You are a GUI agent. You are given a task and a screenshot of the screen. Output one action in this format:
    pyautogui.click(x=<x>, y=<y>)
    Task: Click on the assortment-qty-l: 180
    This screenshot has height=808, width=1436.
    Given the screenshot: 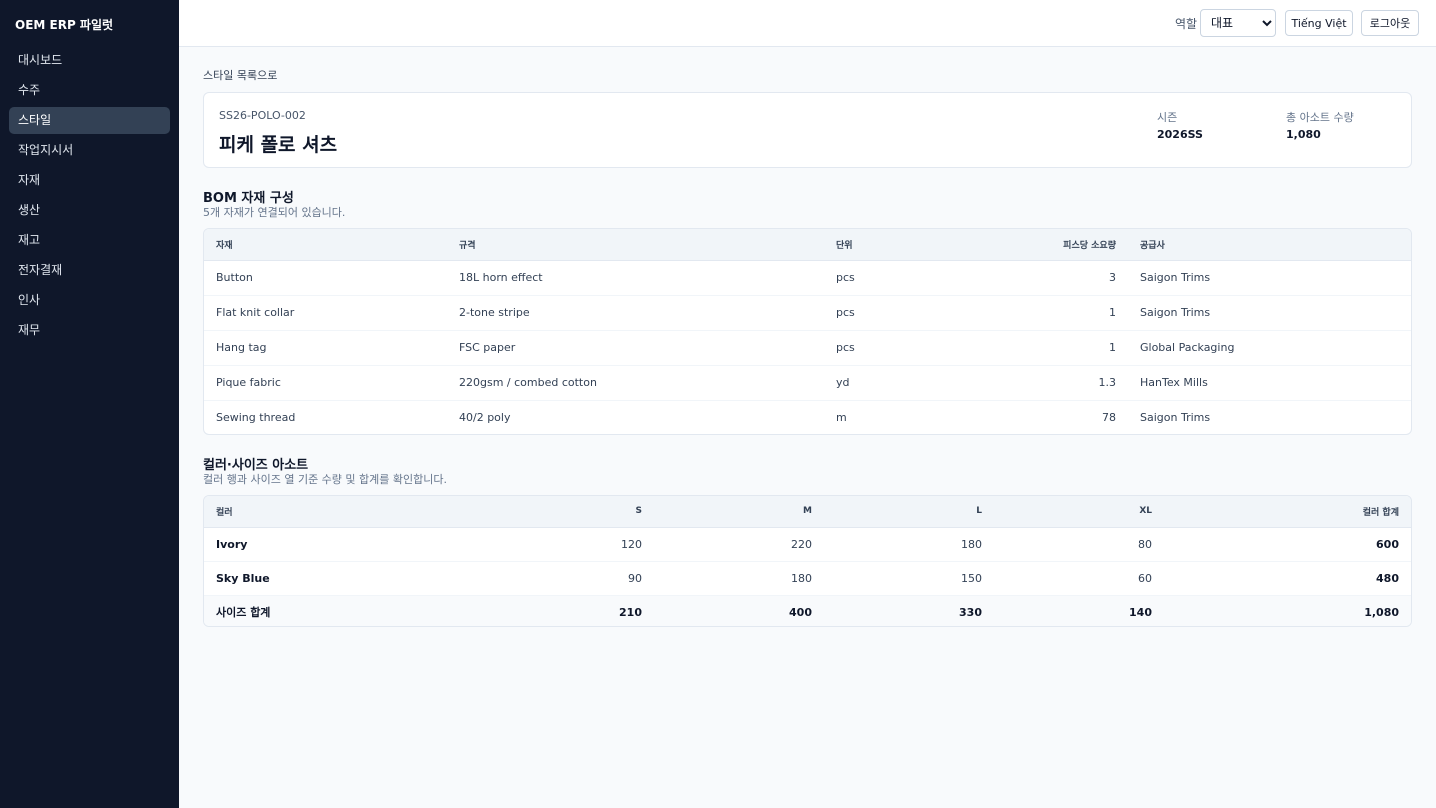 What is the action you would take?
    pyautogui.click(x=909, y=544)
    